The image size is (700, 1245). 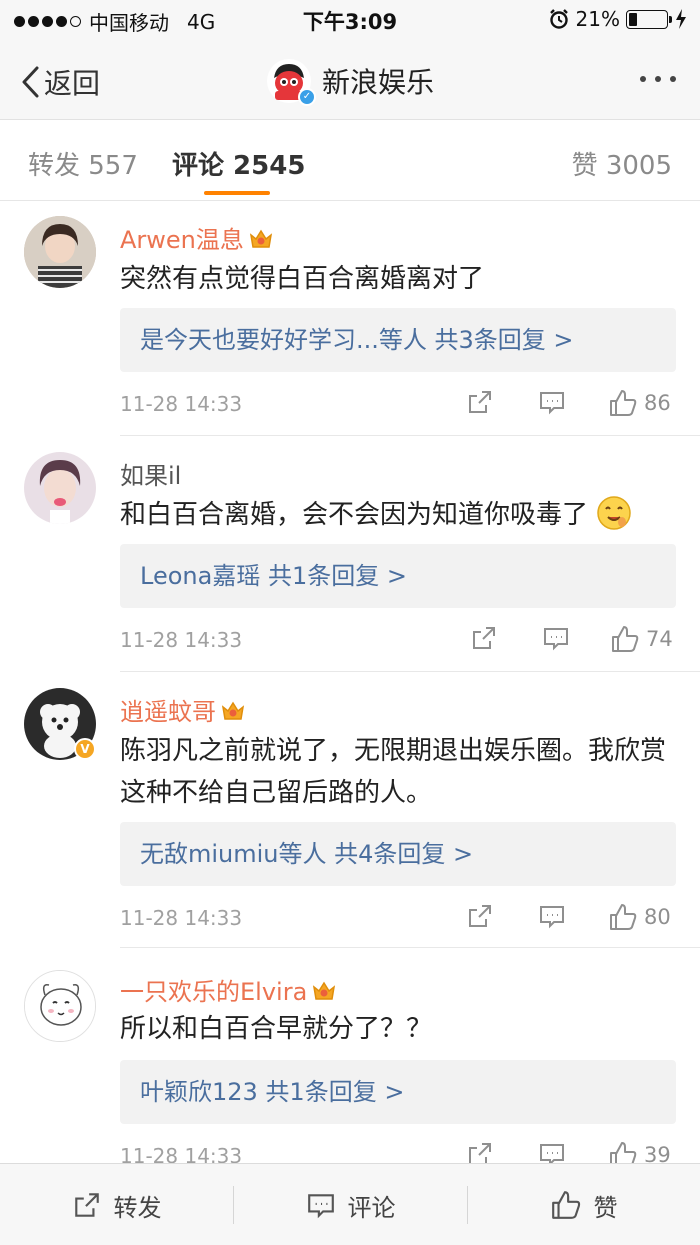 I want to click on like-count: 74, so click(x=659, y=639).